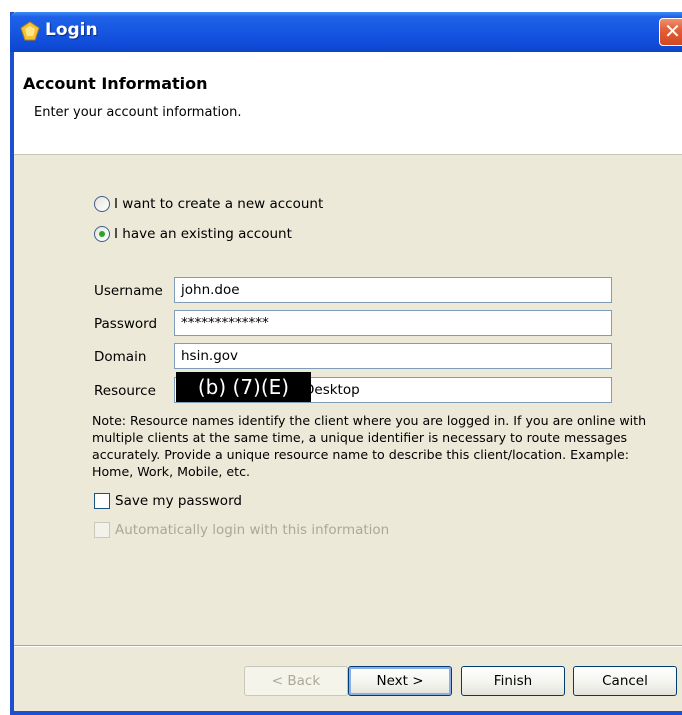 The height and width of the screenshot is (715, 682). I want to click on save-password-checkbox, so click(102, 501).